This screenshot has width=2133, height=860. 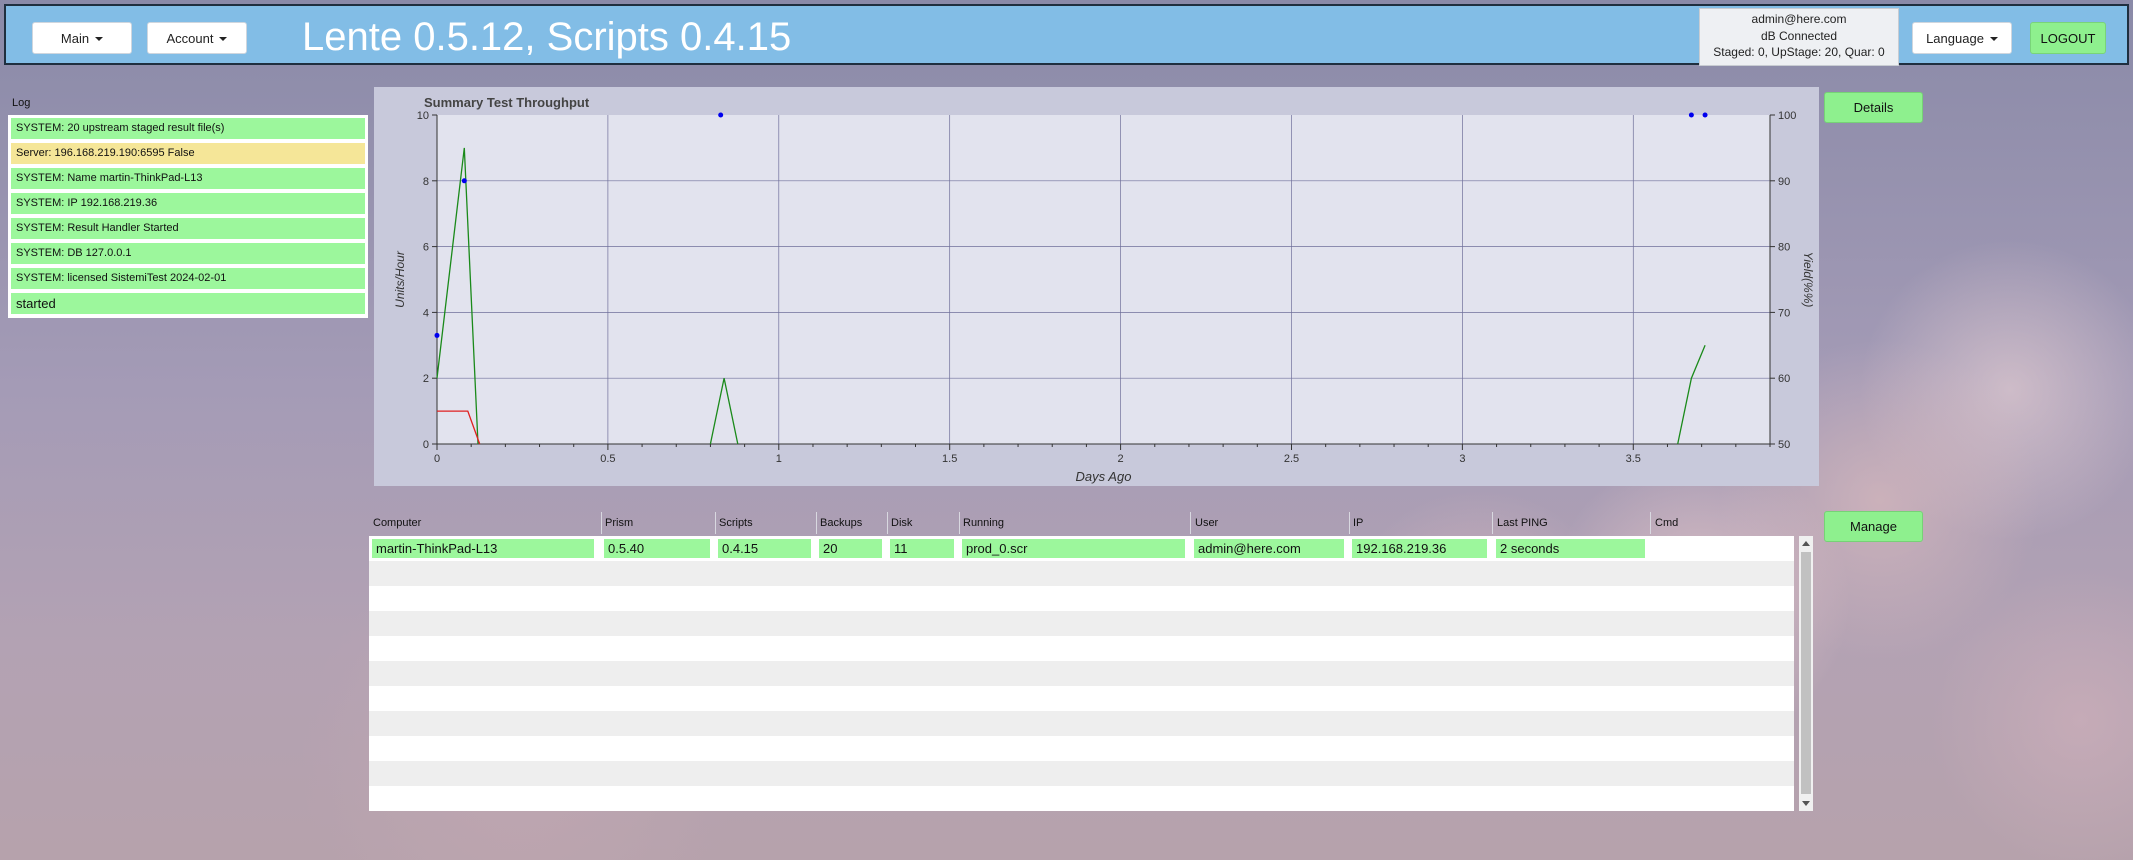 What do you see at coordinates (1806, 543) in the screenshot?
I see `scroll-up-icon` at bounding box center [1806, 543].